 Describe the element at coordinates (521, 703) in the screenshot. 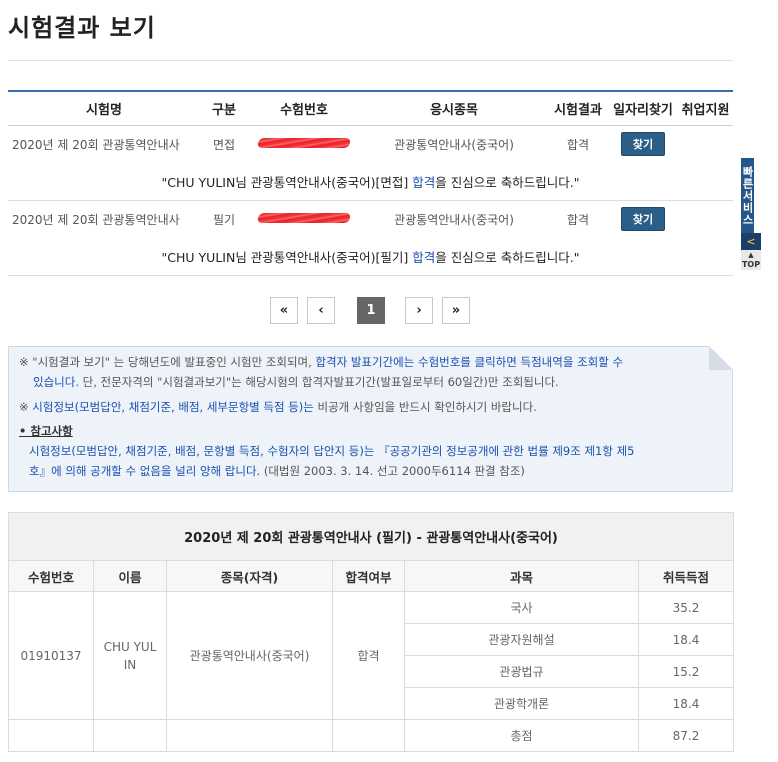

I see `subject-name: 관광학개론` at that location.